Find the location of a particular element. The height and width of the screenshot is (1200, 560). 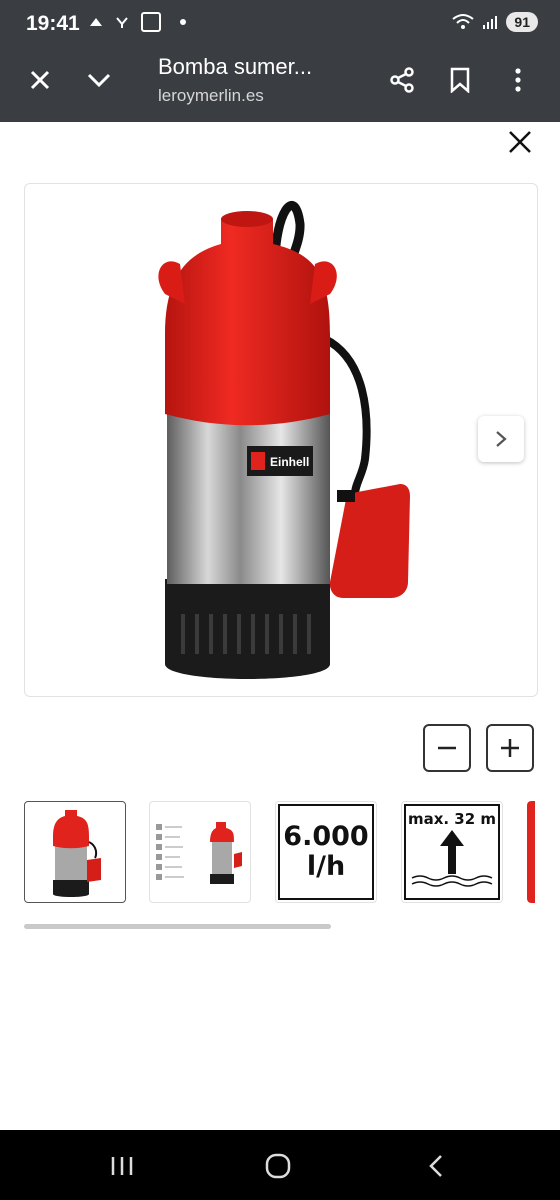

flow-rate-unit: l/h is located at coordinates (326, 866).